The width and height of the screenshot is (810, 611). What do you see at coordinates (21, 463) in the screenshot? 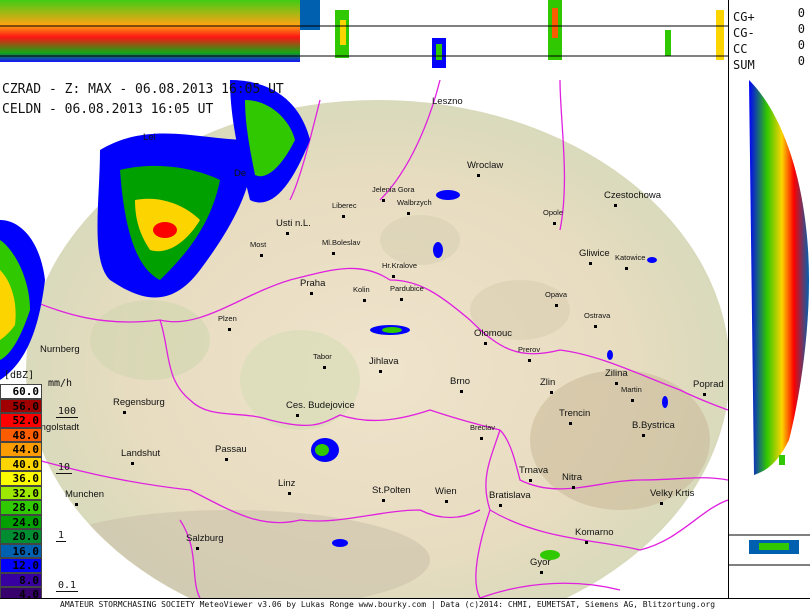
I see `legend-step: 40.0` at bounding box center [21, 463].